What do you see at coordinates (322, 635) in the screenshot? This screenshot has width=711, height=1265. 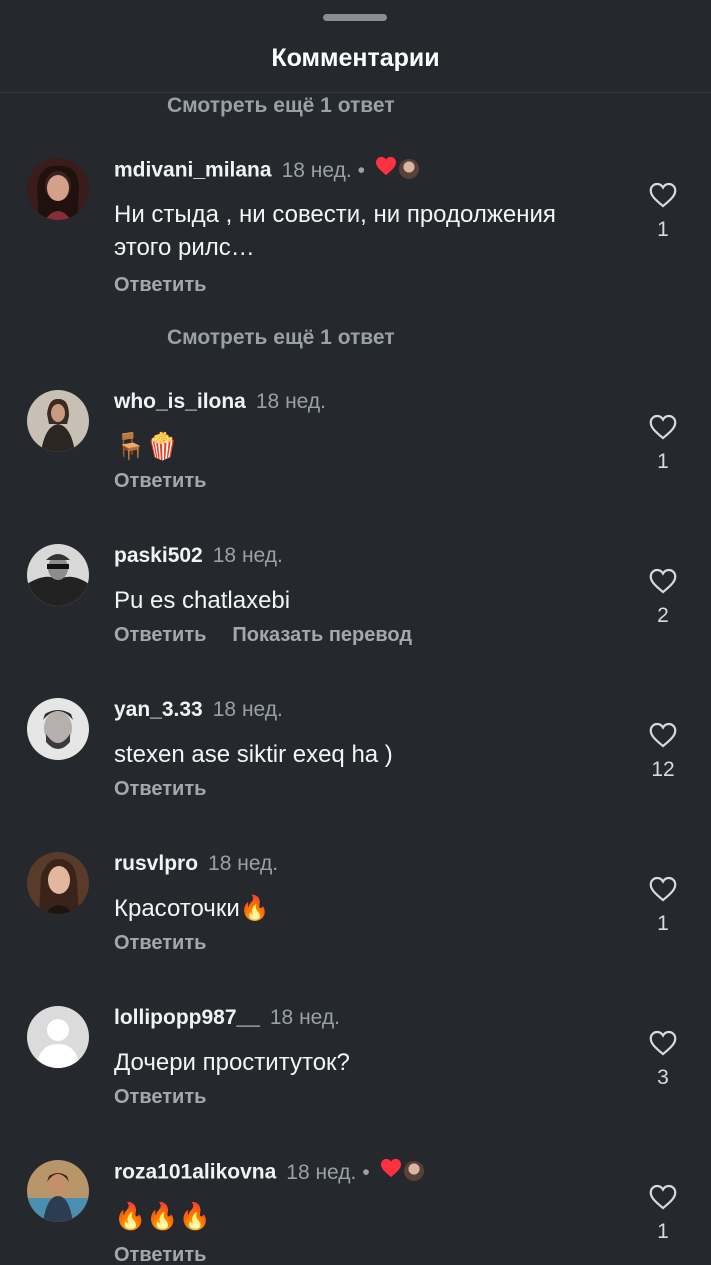 I see `show-translation-button: Показать перевод` at bounding box center [322, 635].